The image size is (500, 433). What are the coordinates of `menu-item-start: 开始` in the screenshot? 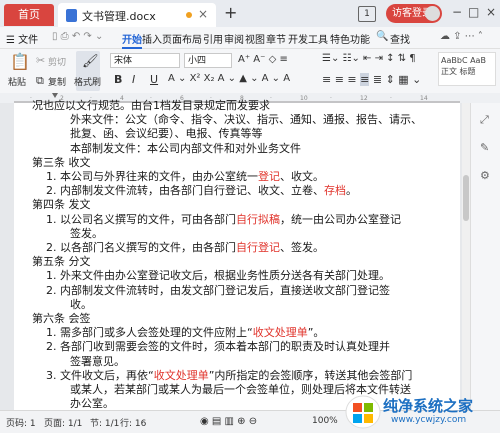 It's located at (132, 40).